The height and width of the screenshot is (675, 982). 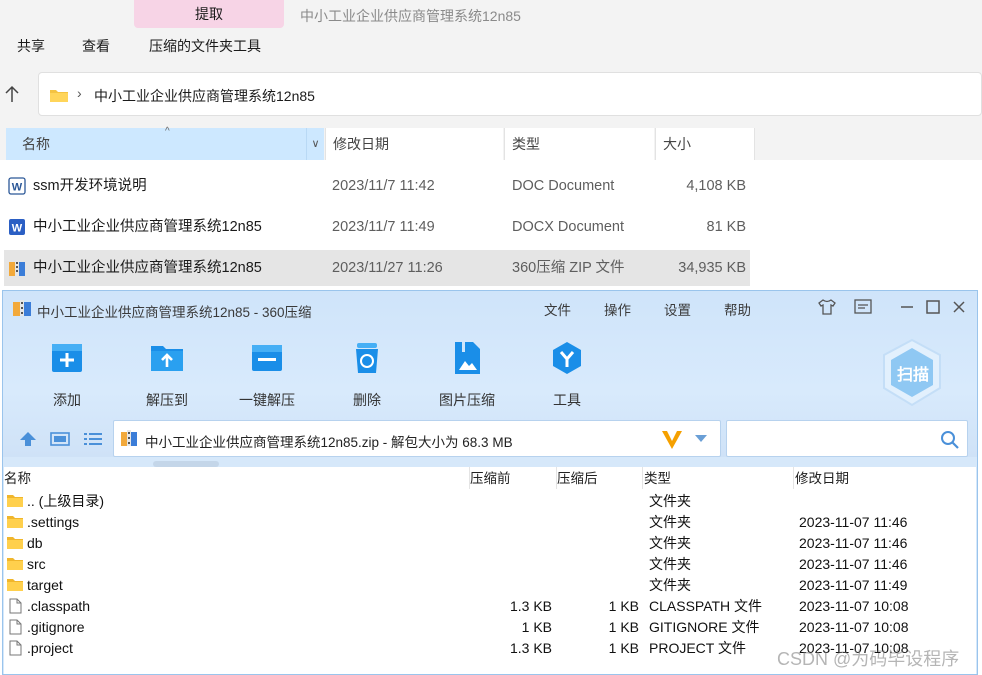 I want to click on menu-operate: 操作, so click(x=617, y=309).